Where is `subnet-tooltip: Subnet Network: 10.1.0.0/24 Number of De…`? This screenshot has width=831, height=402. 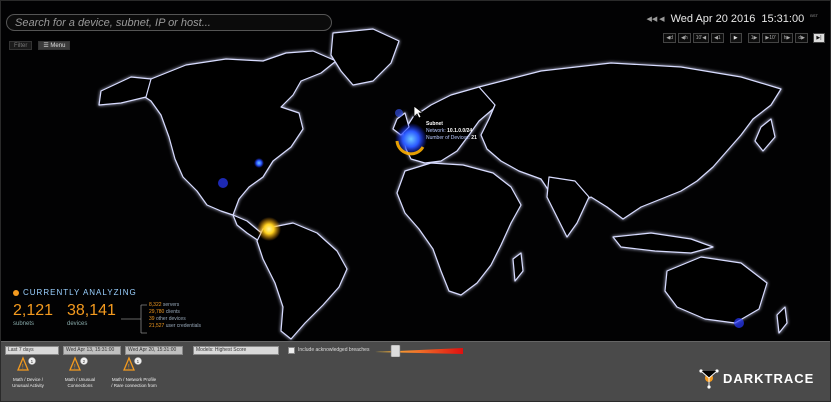 subnet-tooltip: Subnet Network: 10.1.0.0/24 Number of De… is located at coordinates (451, 131).